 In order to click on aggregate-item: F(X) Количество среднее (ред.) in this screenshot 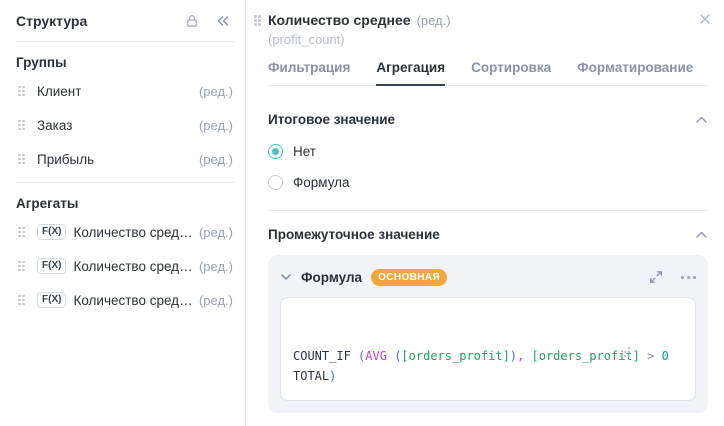, I will do `click(125, 232)`.